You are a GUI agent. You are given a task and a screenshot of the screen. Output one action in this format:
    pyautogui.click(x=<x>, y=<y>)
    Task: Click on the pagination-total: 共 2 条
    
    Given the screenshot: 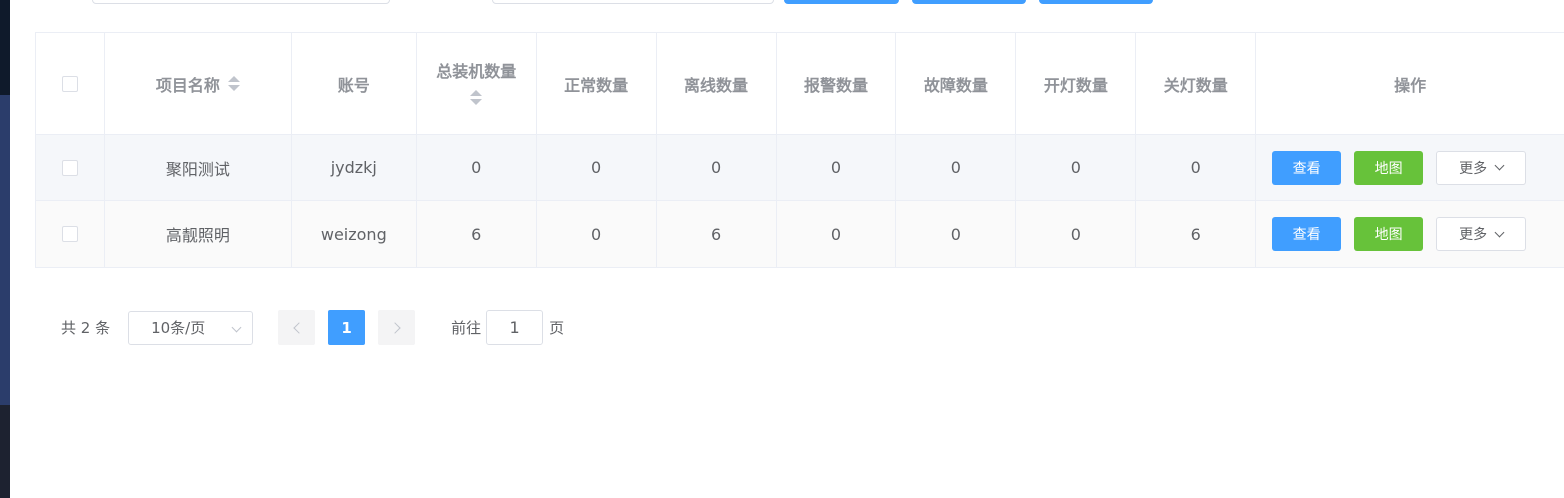 What is the action you would take?
    pyautogui.click(x=86, y=328)
    